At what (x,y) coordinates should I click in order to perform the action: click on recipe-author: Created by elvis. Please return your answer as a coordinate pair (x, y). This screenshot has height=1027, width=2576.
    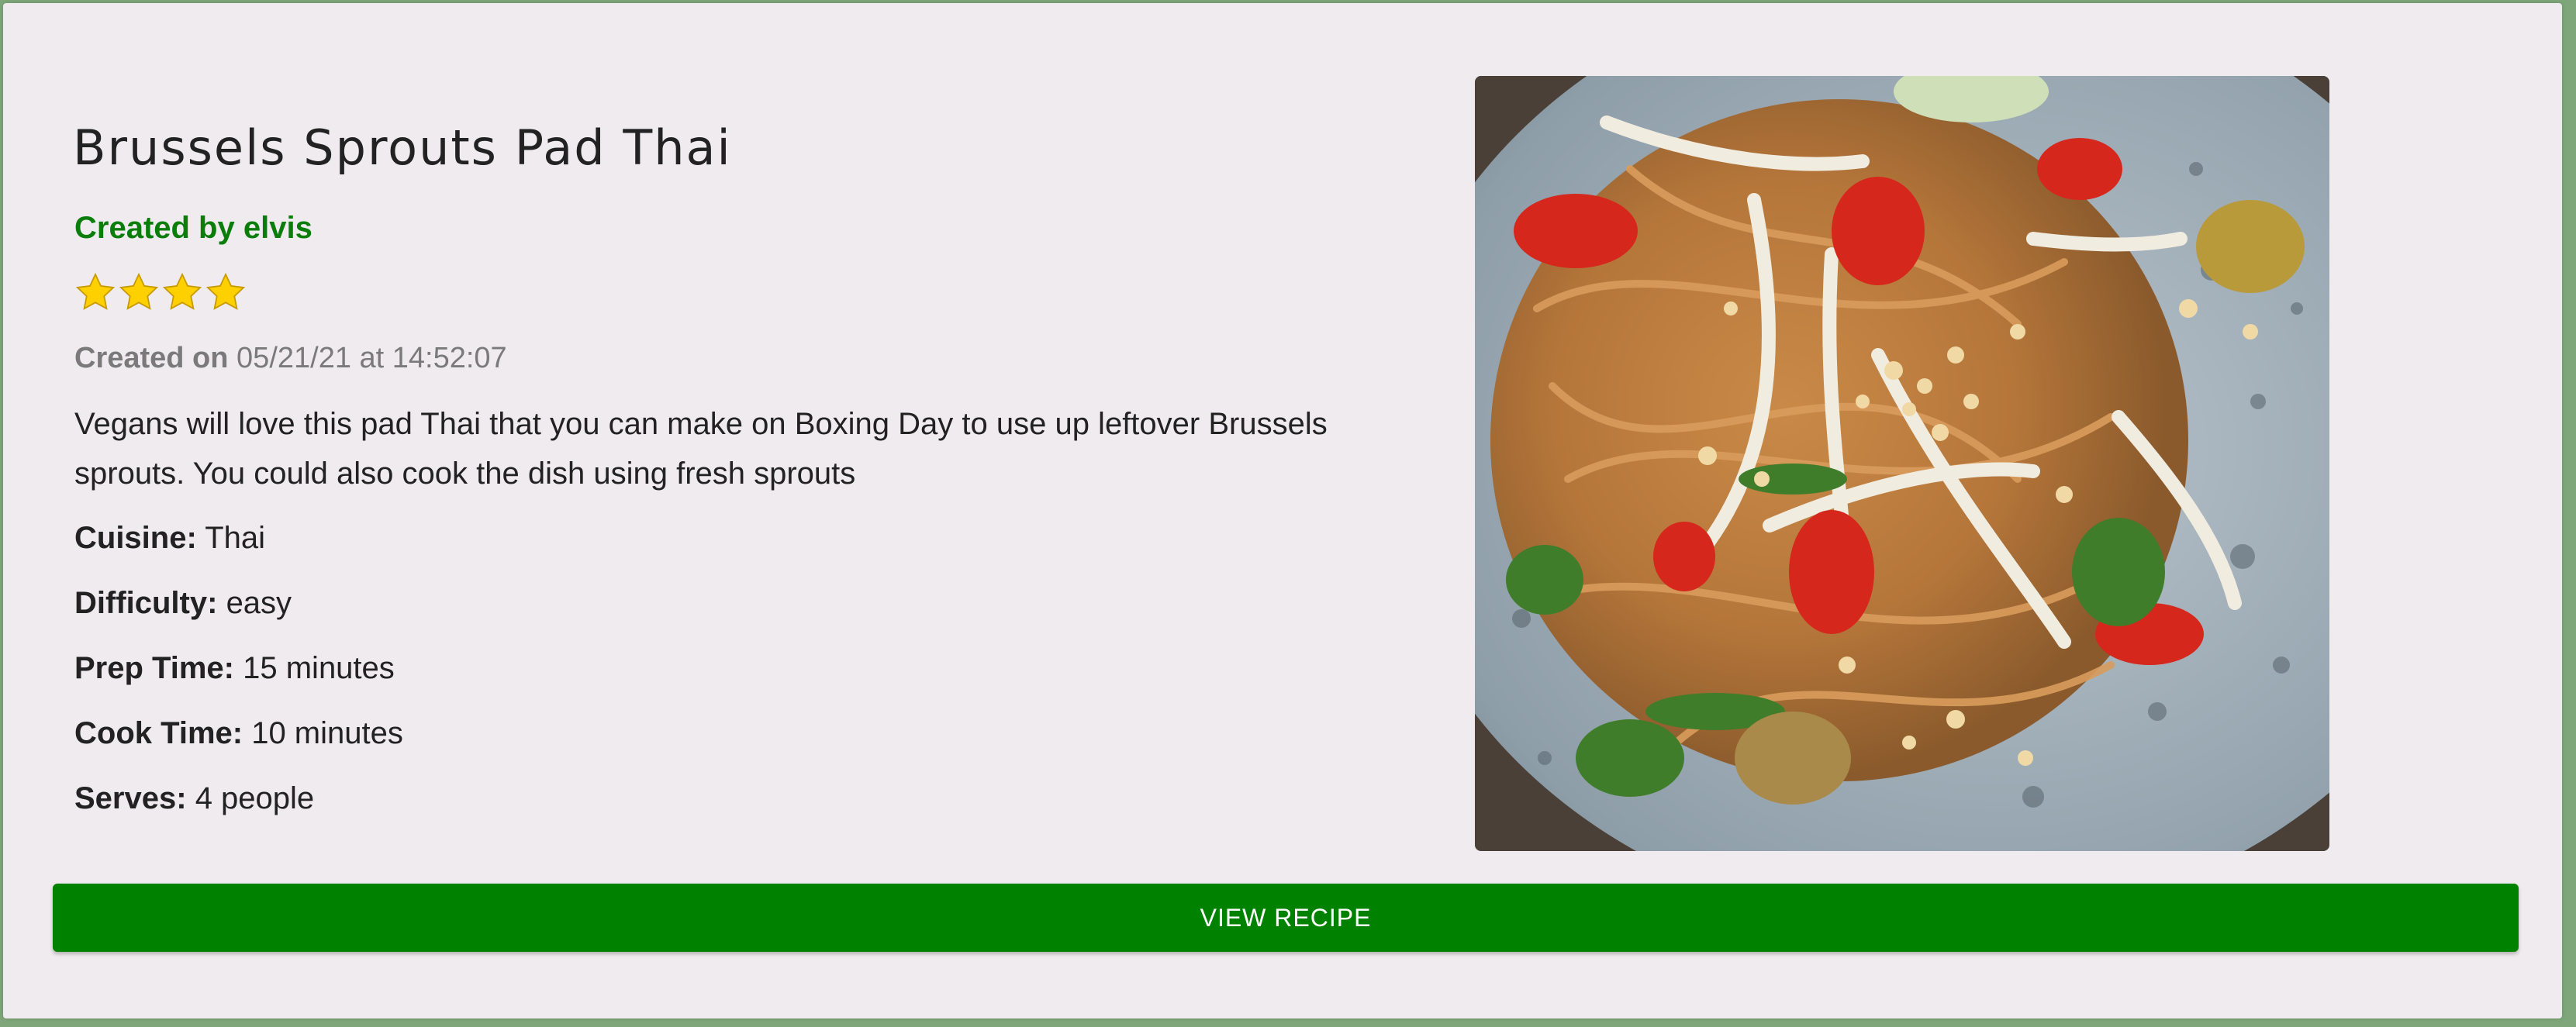
    Looking at the image, I should click on (193, 228).